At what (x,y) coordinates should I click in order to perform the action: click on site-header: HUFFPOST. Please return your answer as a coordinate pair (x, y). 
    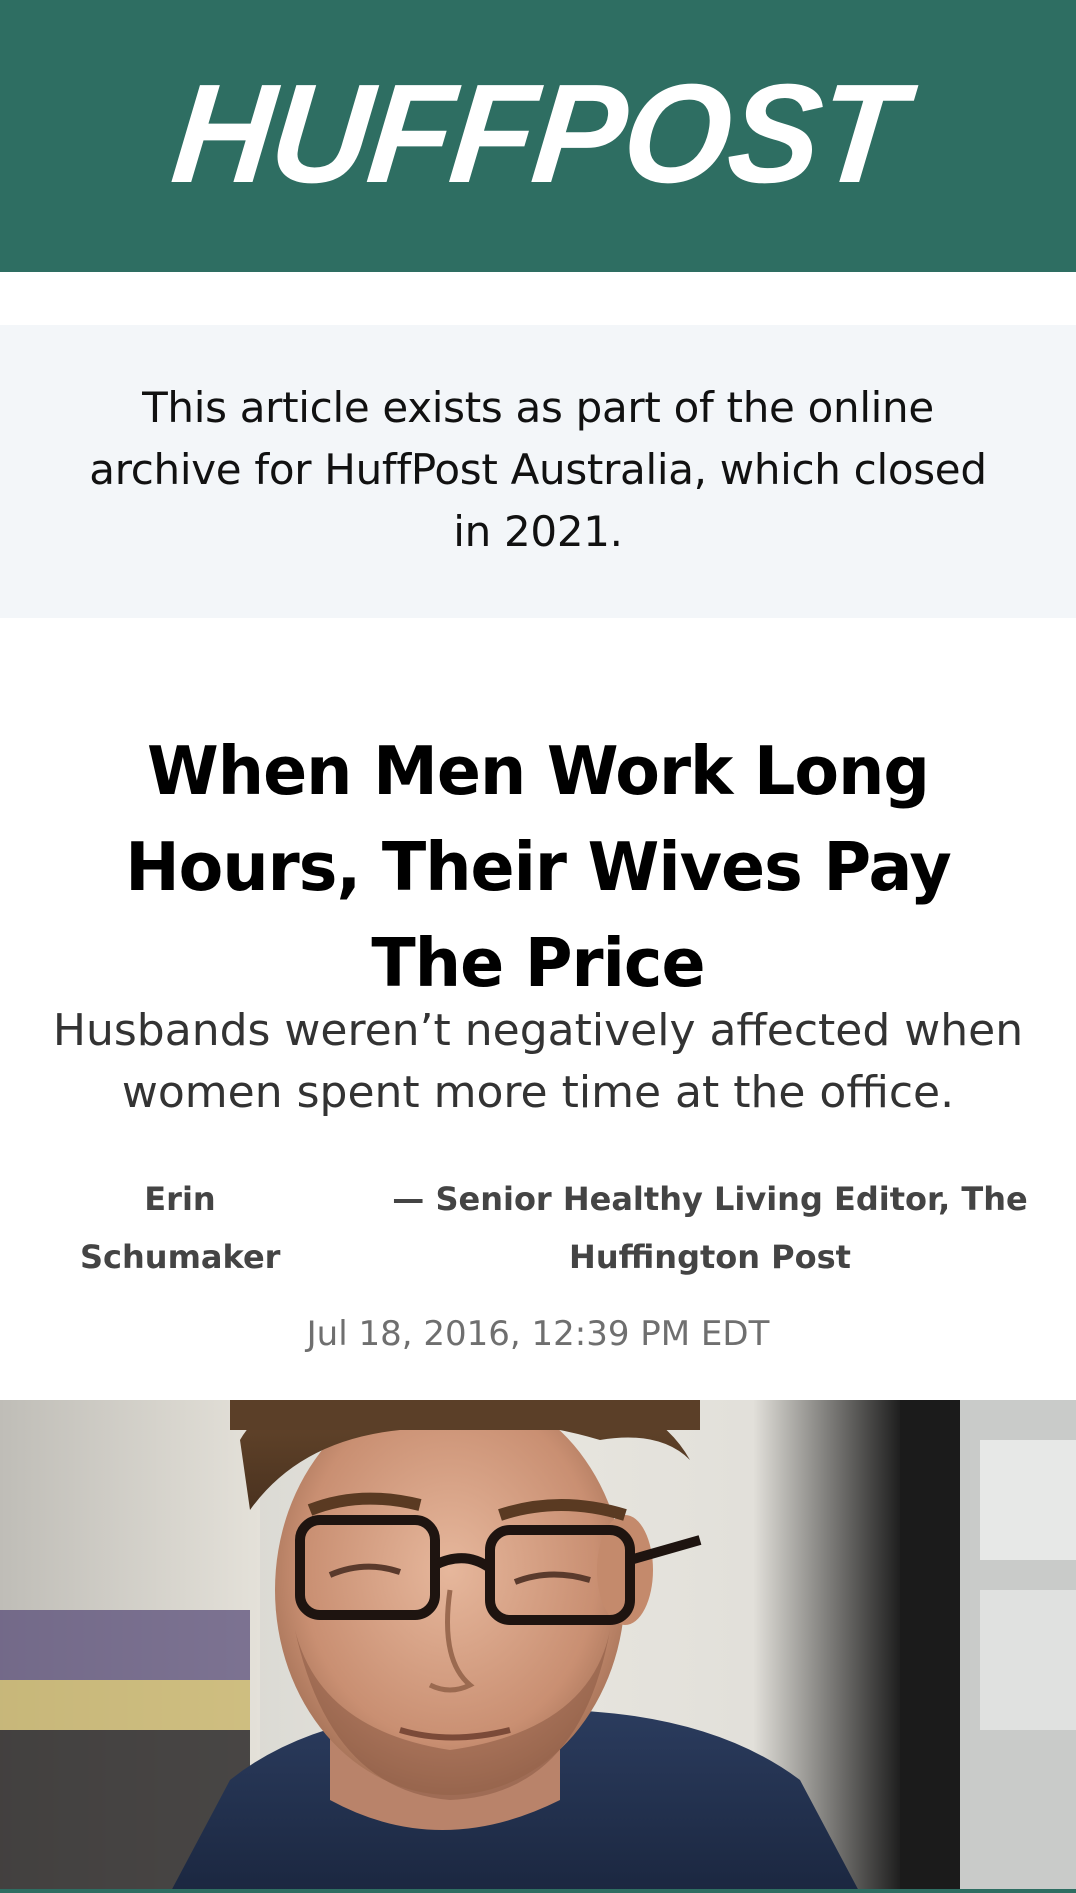
    Looking at the image, I should click on (538, 136).